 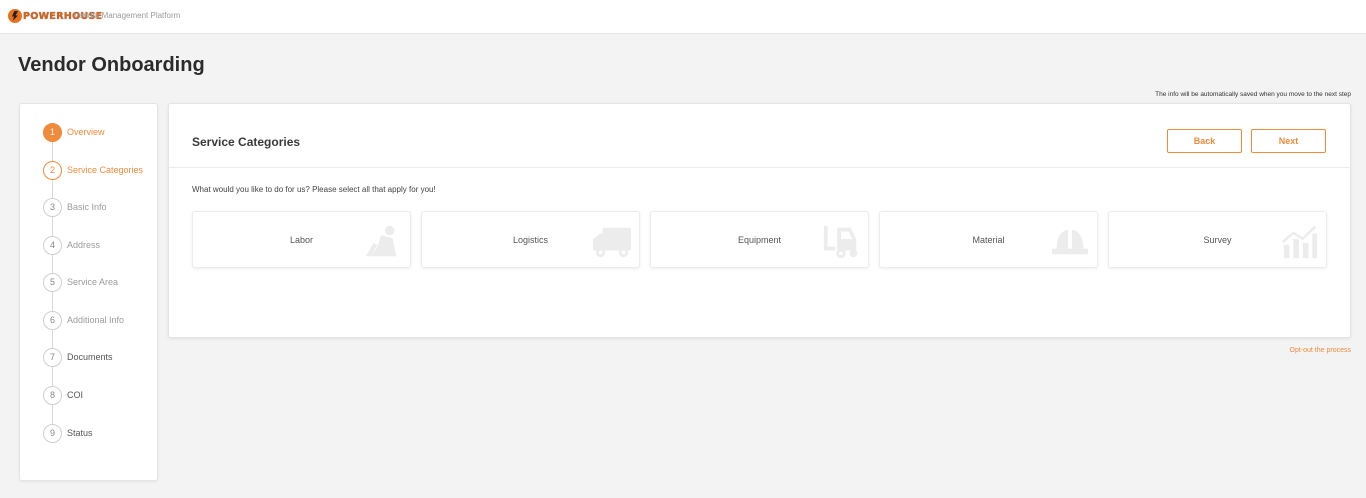 What do you see at coordinates (52, 245) in the screenshot?
I see `step-number: 4` at bounding box center [52, 245].